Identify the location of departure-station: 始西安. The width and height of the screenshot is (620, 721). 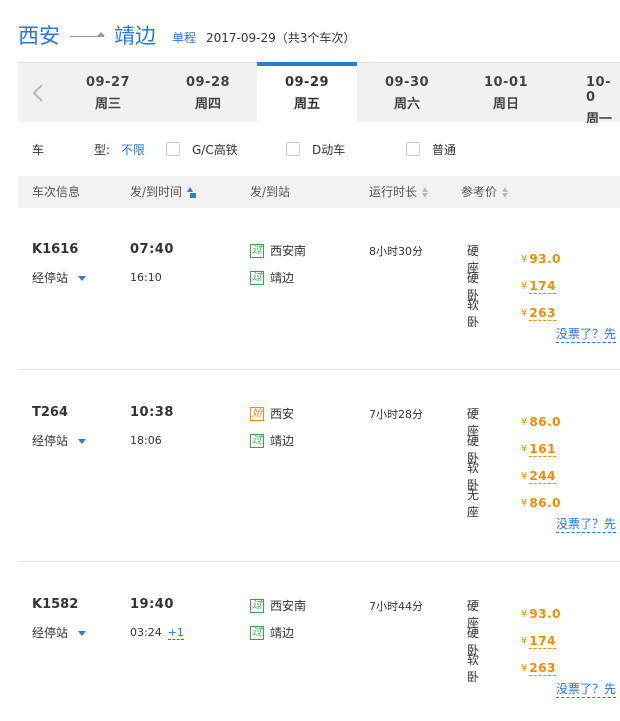
(272, 413).